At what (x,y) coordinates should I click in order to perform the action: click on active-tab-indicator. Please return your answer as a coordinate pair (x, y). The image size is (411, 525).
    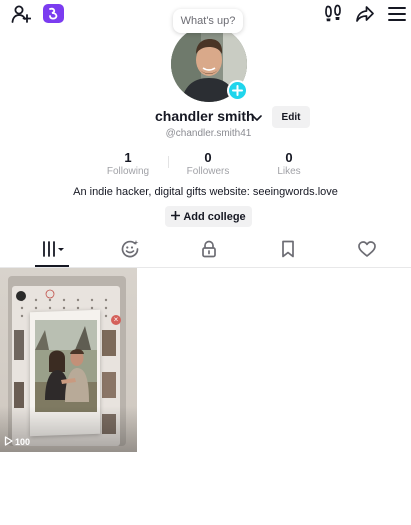
    Looking at the image, I should click on (52, 266).